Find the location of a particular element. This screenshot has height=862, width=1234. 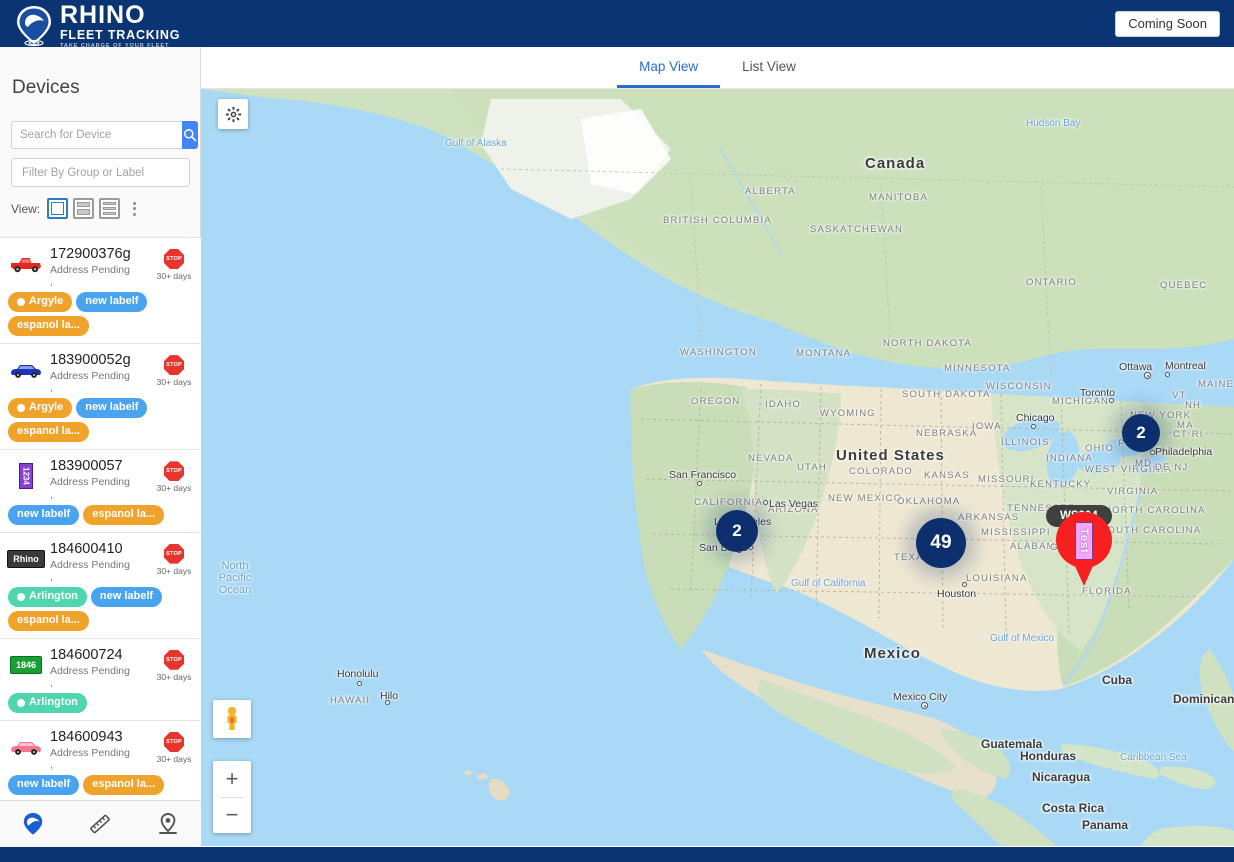

device-info: 184600724 Address Pending , is located at coordinates (99, 667).